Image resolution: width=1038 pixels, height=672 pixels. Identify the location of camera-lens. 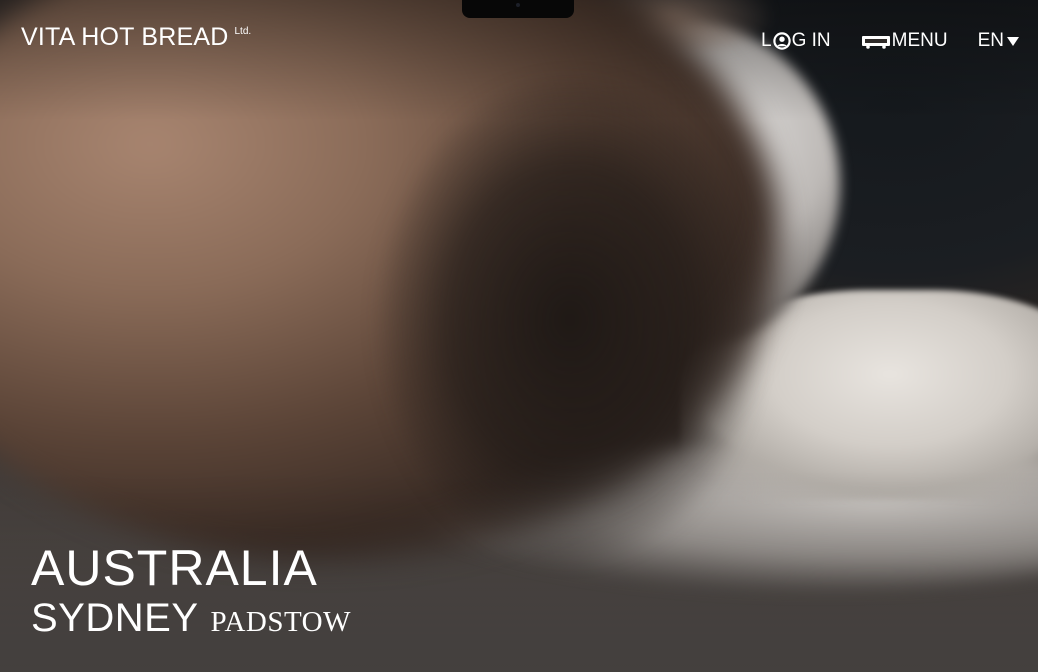
(518, 5).